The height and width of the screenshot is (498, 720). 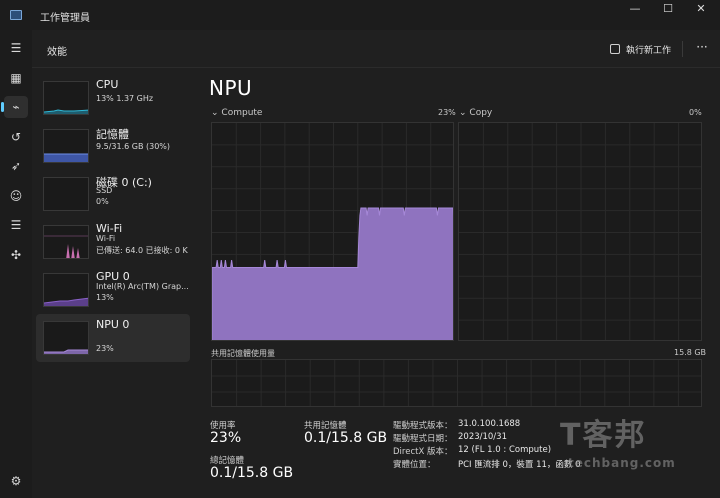 I want to click on directx-version-key: DirectX 版本：, so click(x=423, y=452).